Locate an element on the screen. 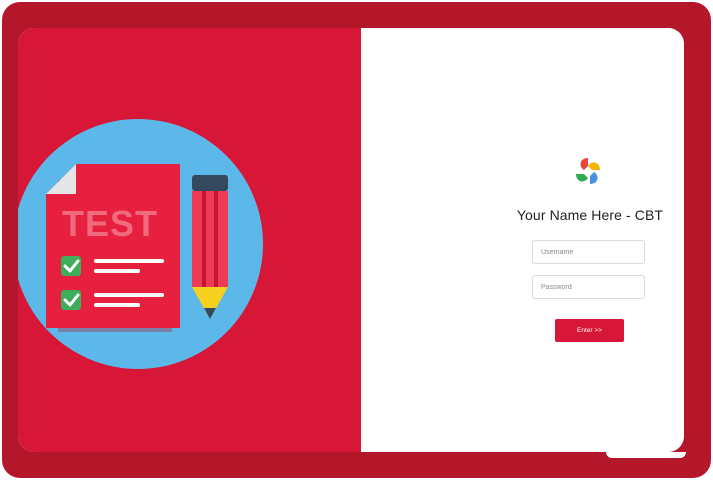  enter-button: Enter >> is located at coordinates (589, 330).